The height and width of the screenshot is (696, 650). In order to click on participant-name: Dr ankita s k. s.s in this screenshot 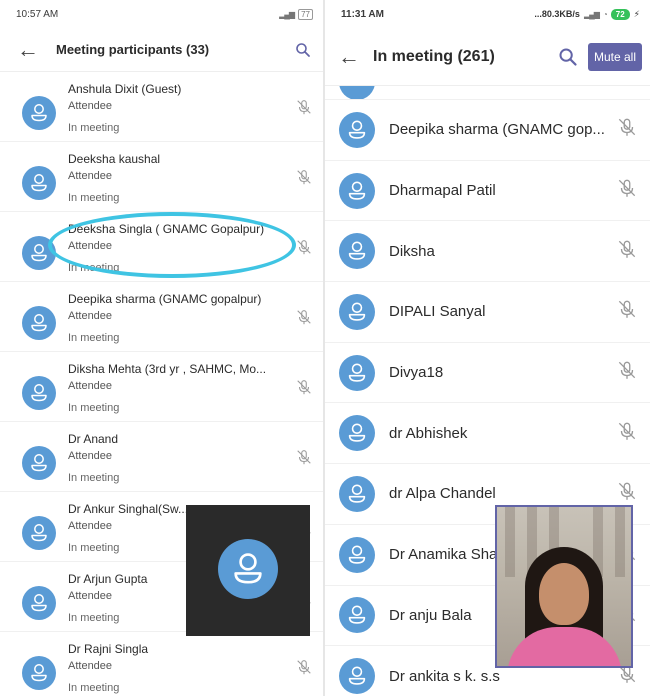, I will do `click(444, 676)`.